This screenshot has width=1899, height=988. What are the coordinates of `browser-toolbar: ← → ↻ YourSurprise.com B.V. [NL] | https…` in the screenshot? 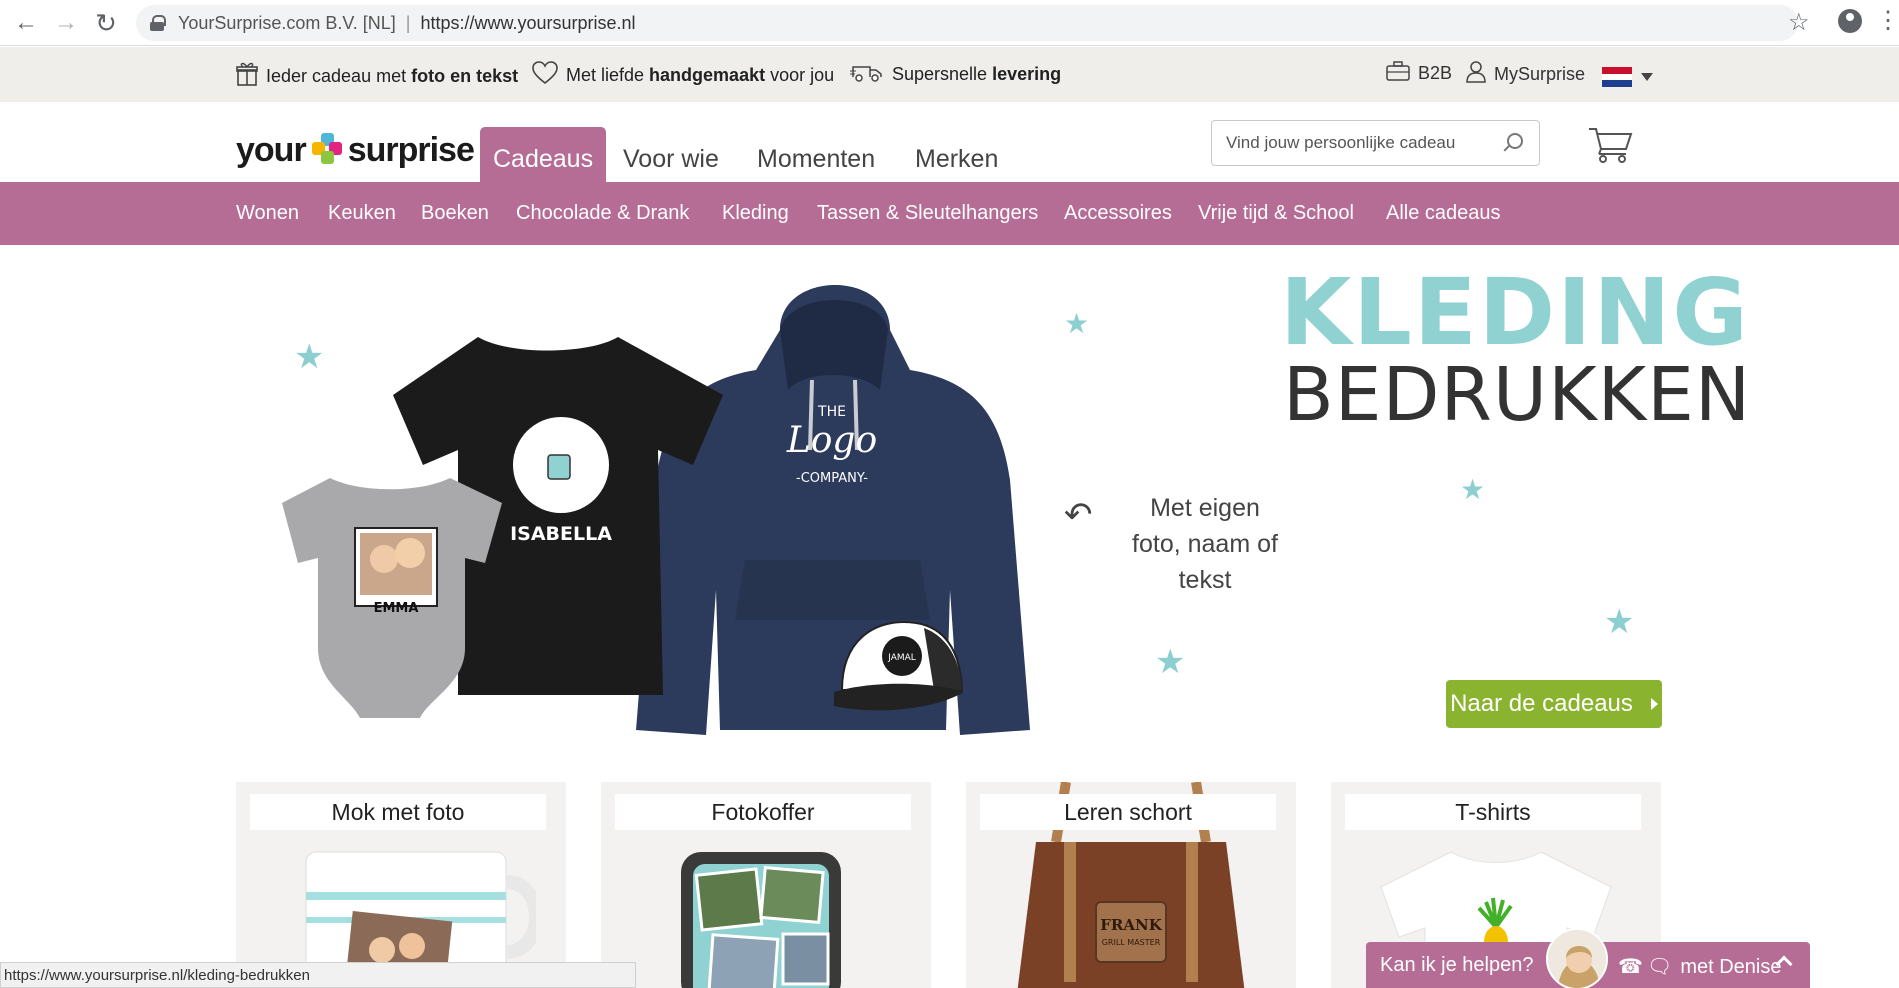 It's located at (949, 23).